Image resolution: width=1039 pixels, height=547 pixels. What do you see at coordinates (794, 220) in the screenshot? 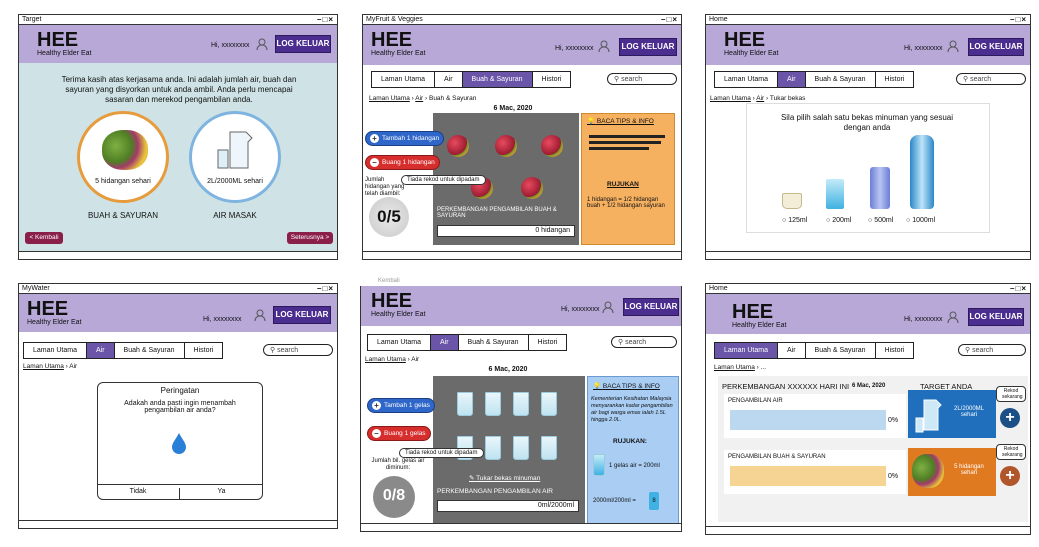
I see `option-125: ○ 125ml` at bounding box center [794, 220].